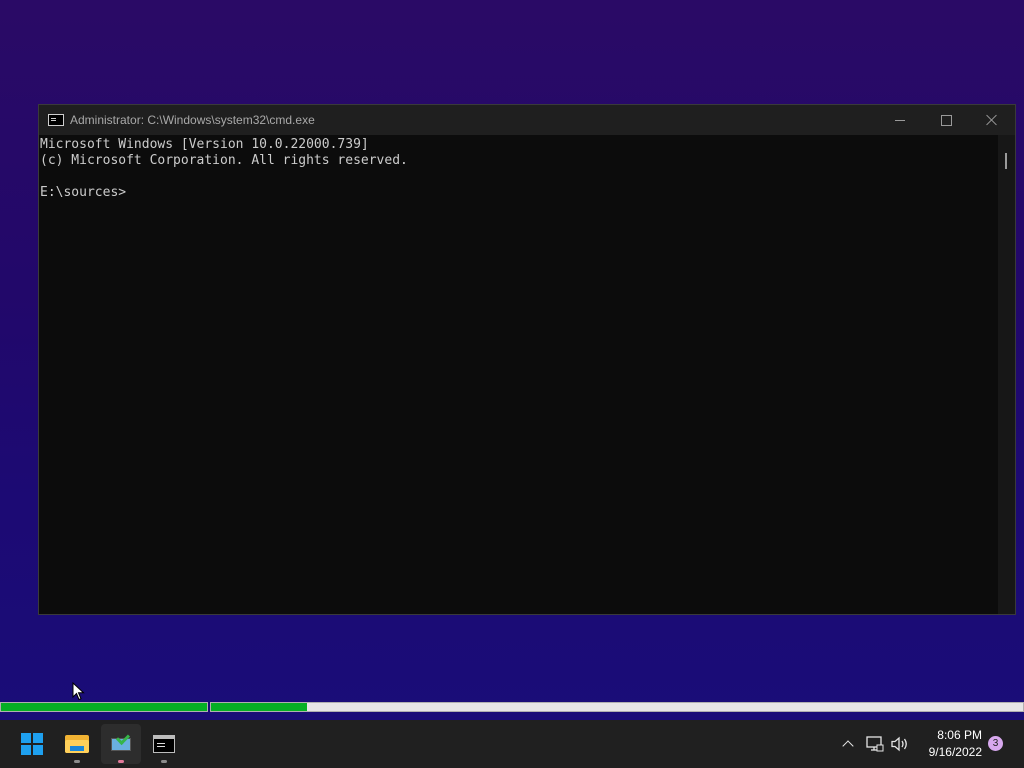 The width and height of the screenshot is (1024, 768). I want to click on folder-icon, so click(77, 744).